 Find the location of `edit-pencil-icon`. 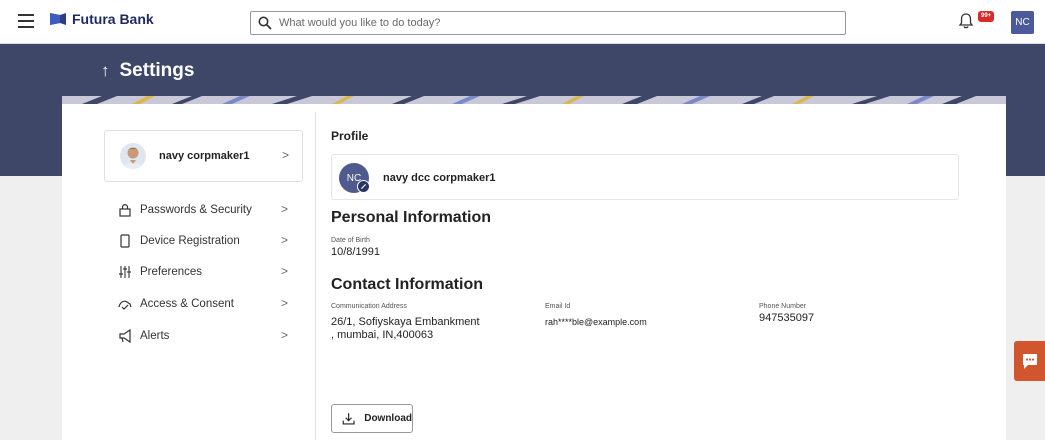

edit-pencil-icon is located at coordinates (363, 186).